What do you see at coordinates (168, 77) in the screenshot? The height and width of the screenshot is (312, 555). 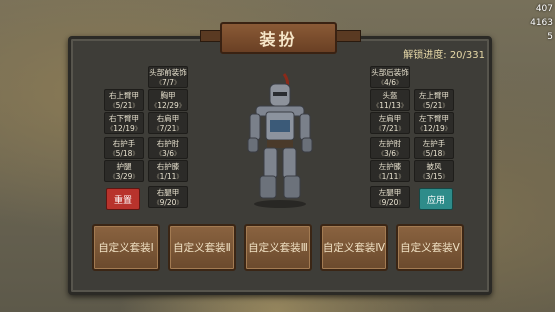 I see `slot-head-front-decor: 头部前装饰7/7` at bounding box center [168, 77].